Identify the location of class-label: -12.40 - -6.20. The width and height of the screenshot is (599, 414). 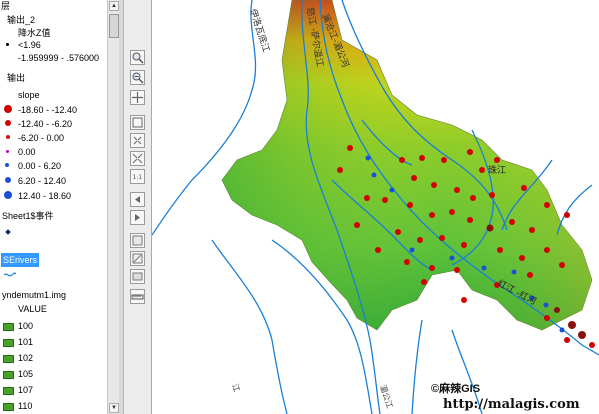
(45, 124).